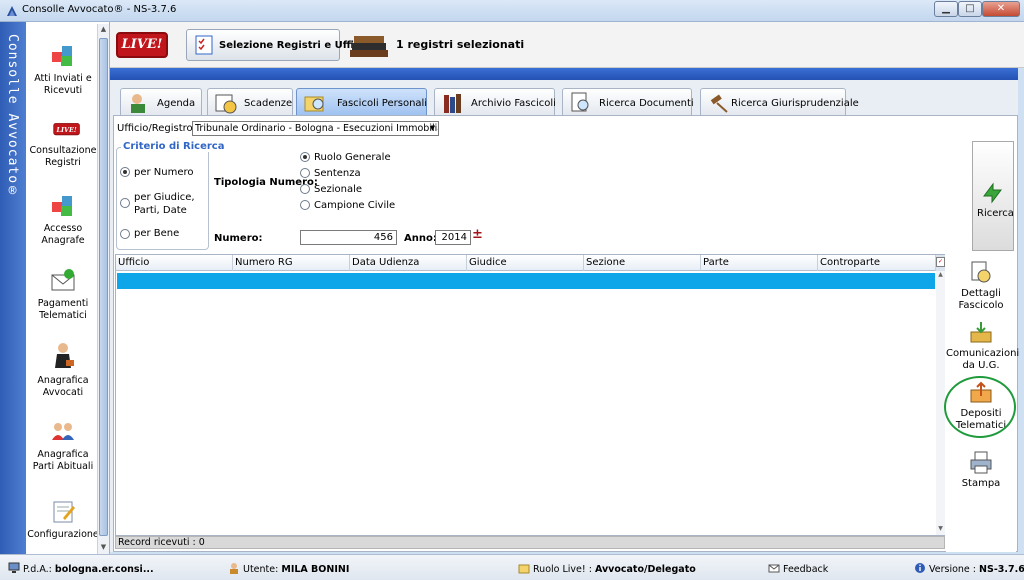 The width and height of the screenshot is (1024, 580). I want to click on tab-ricerca-documenti: Ricerca Documenti, so click(628, 102).